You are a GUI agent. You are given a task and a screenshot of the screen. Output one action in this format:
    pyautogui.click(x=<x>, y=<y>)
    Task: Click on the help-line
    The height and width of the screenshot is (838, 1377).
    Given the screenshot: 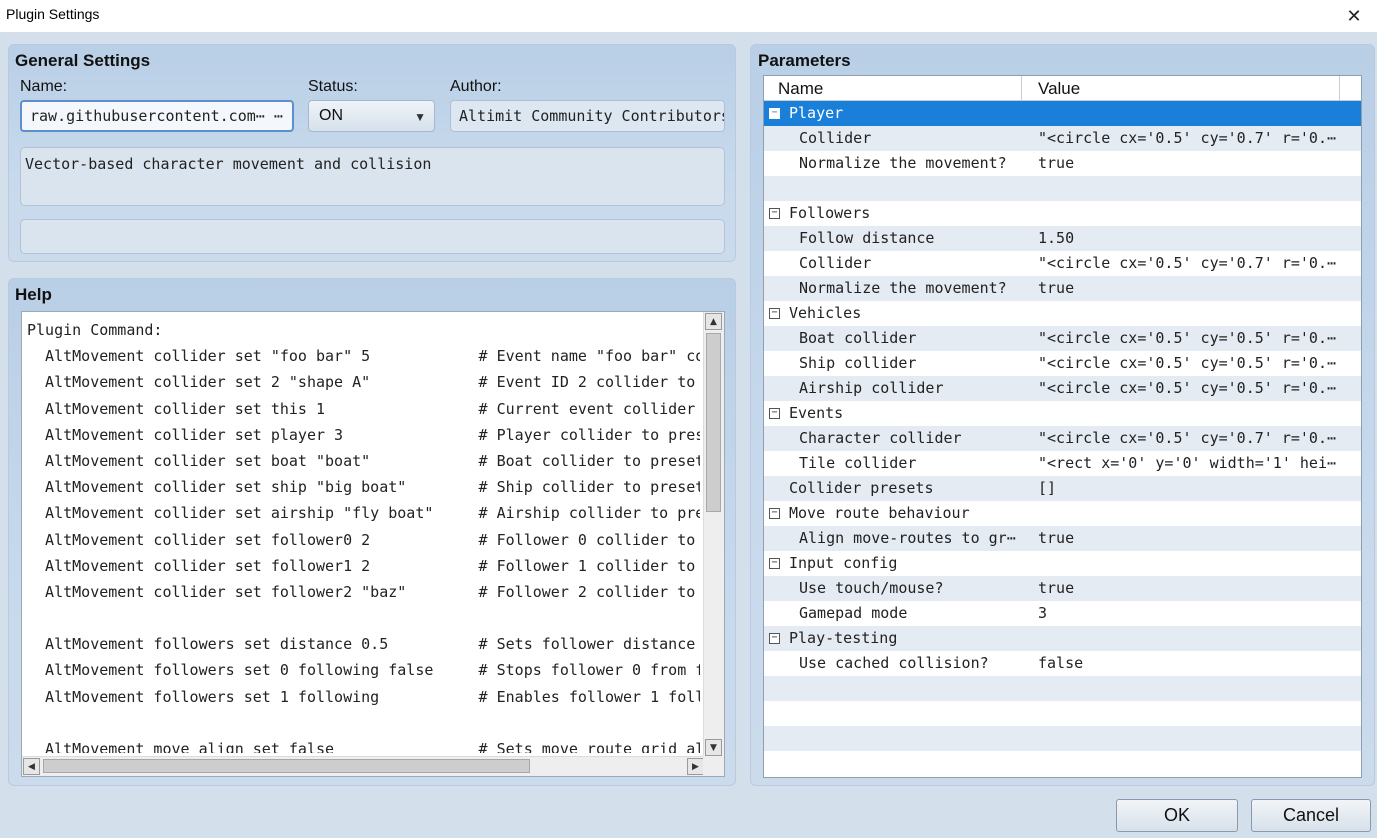 What is the action you would take?
    pyautogui.click(x=363, y=723)
    